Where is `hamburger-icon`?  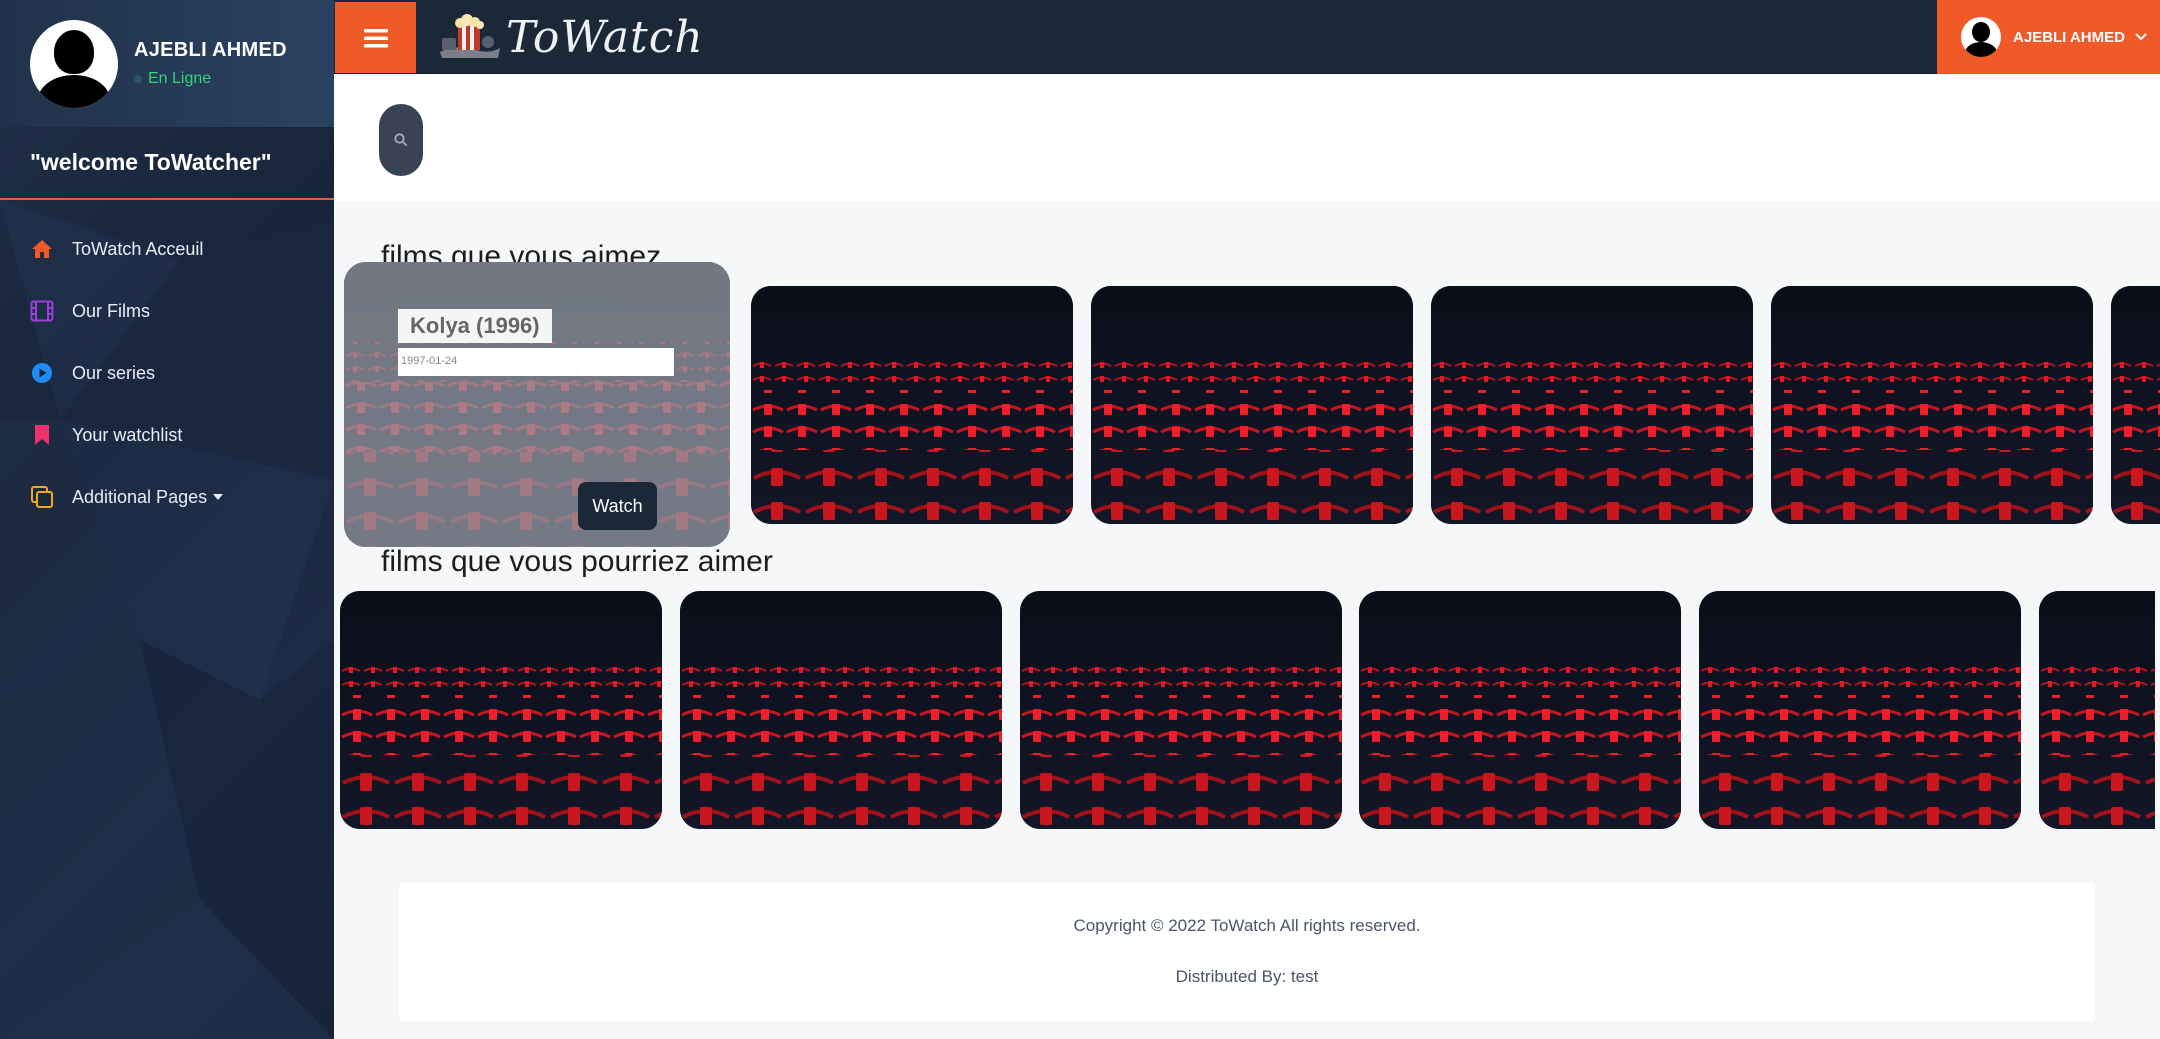
hamburger-icon is located at coordinates (375, 37).